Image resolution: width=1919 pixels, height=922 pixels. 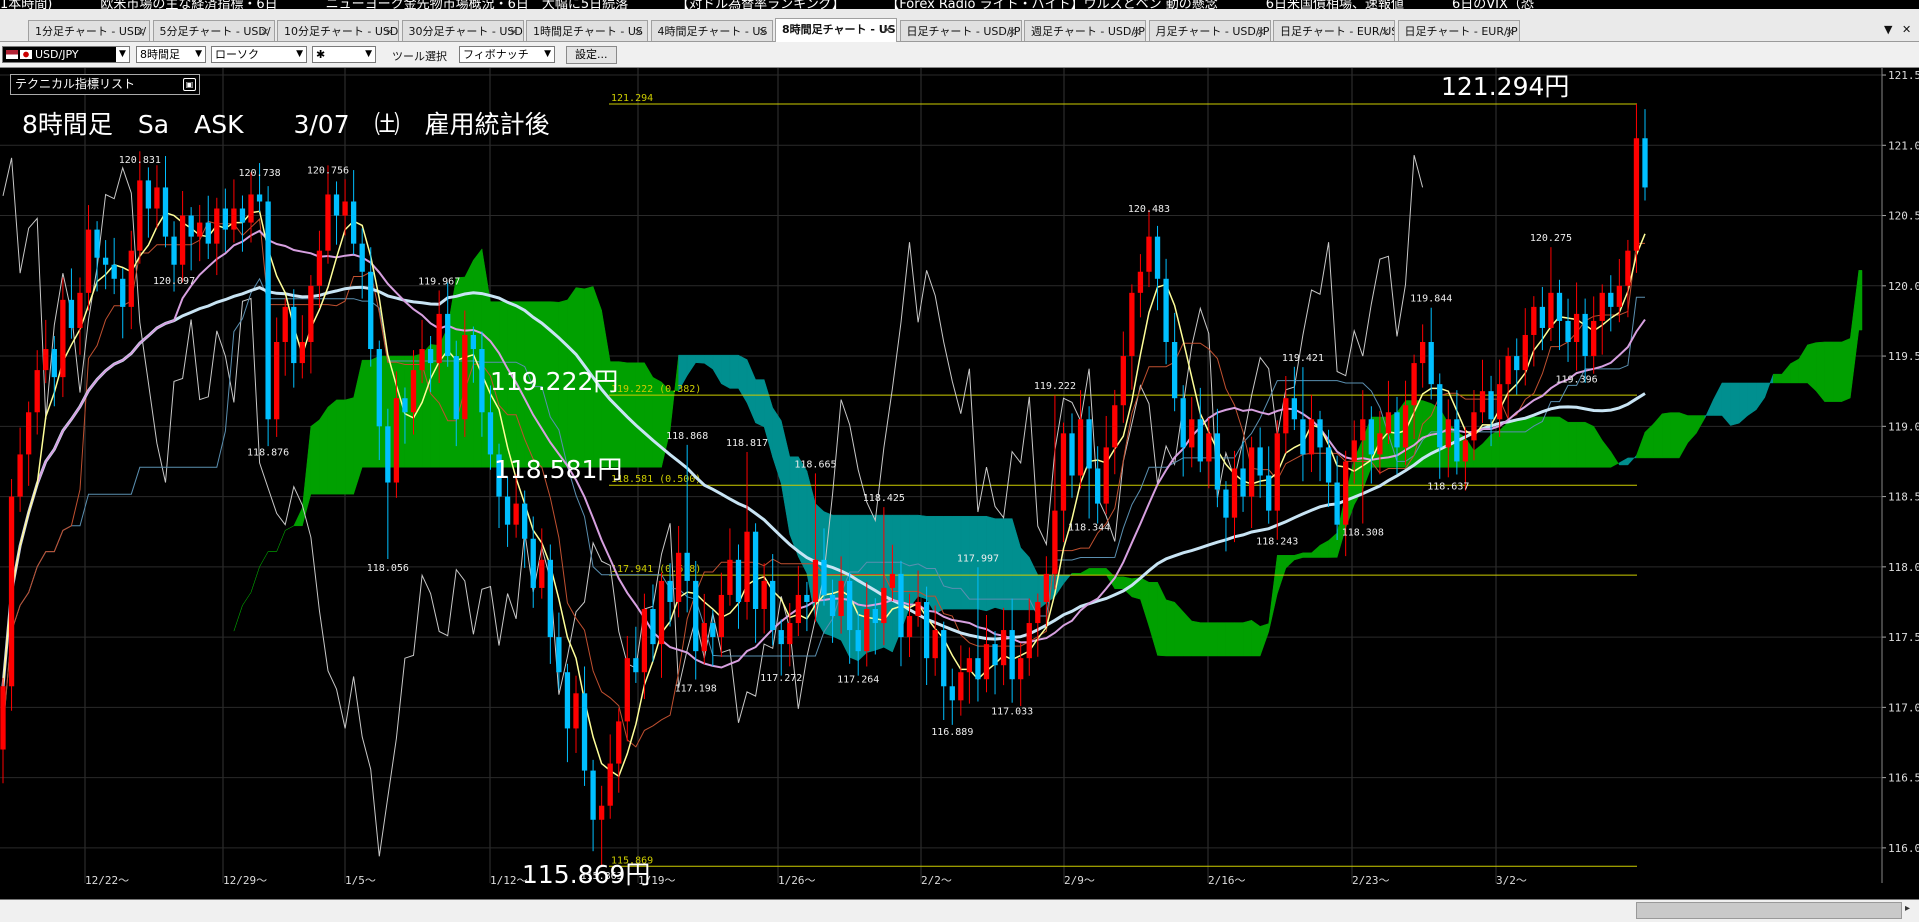 I want to click on price-marker-label: 118.056, so click(x=388, y=568).